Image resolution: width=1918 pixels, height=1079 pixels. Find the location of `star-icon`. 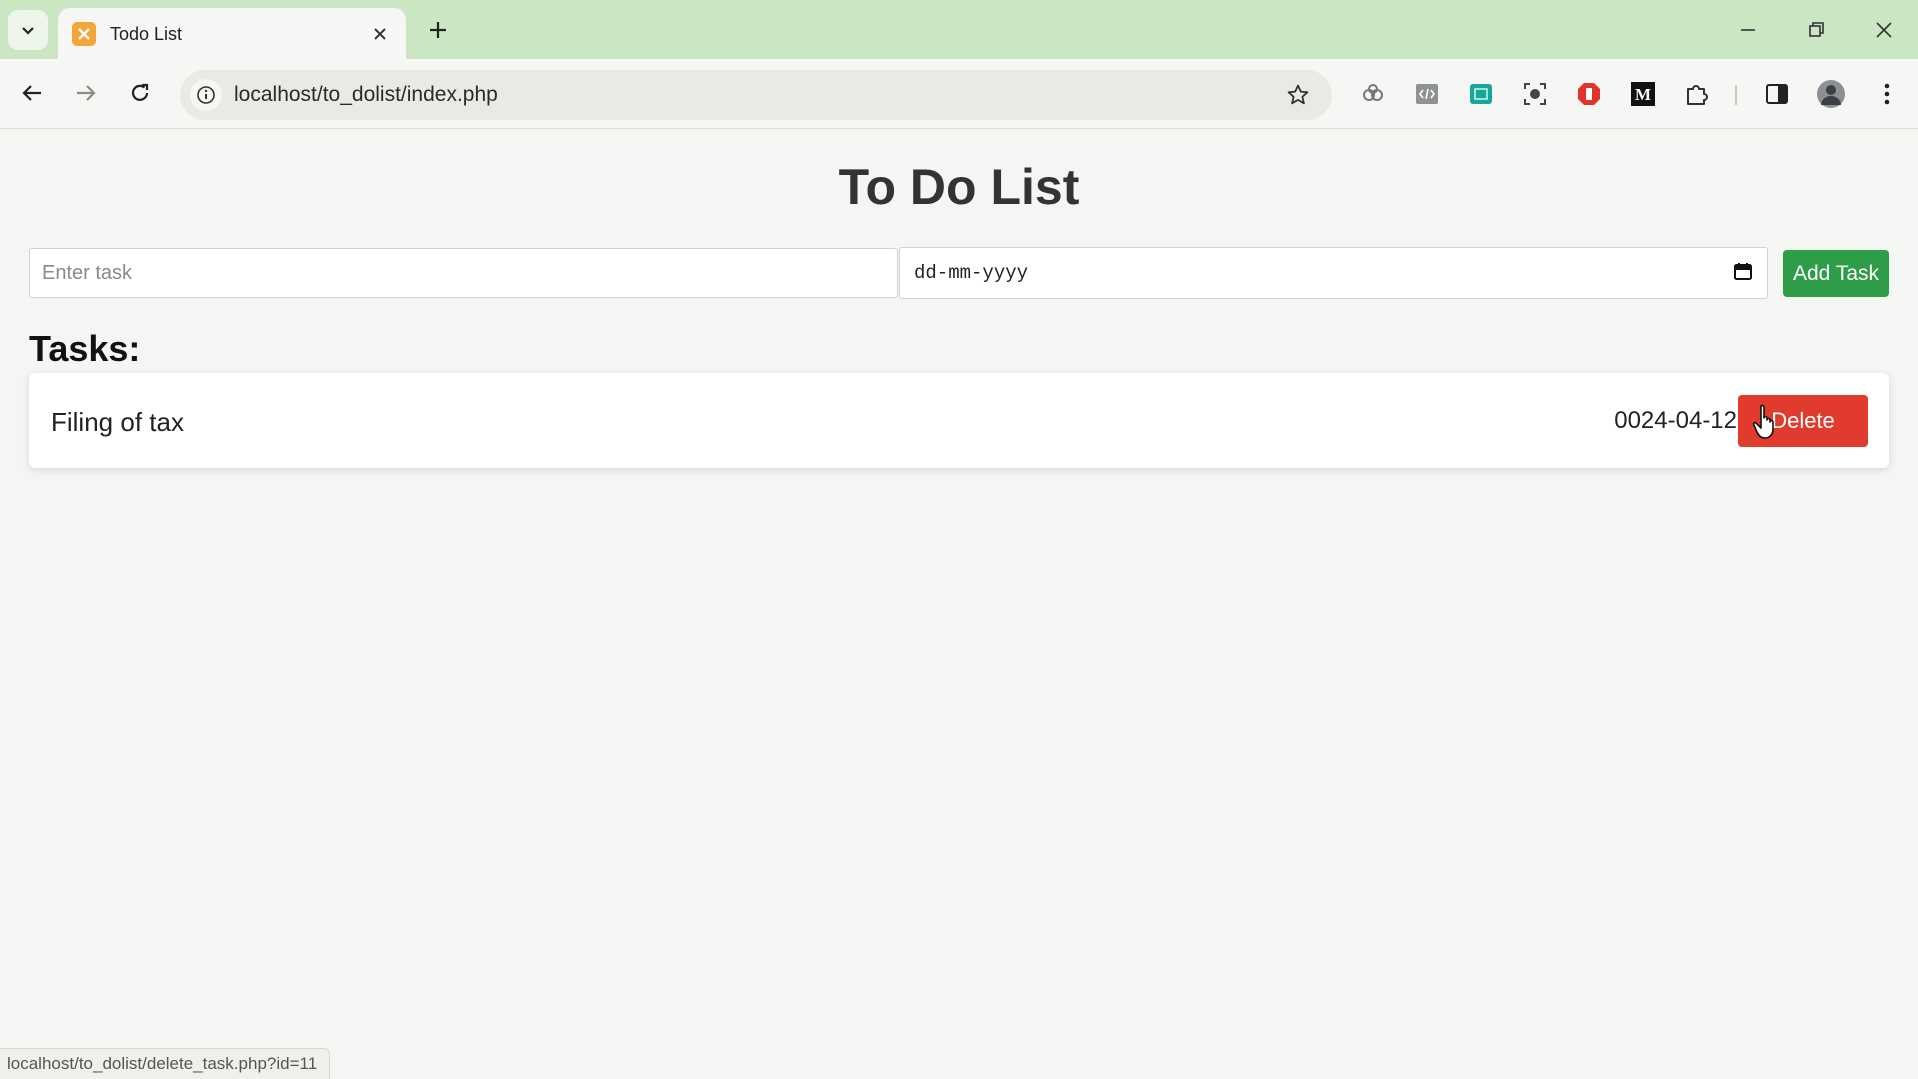

star-icon is located at coordinates (1298, 95).